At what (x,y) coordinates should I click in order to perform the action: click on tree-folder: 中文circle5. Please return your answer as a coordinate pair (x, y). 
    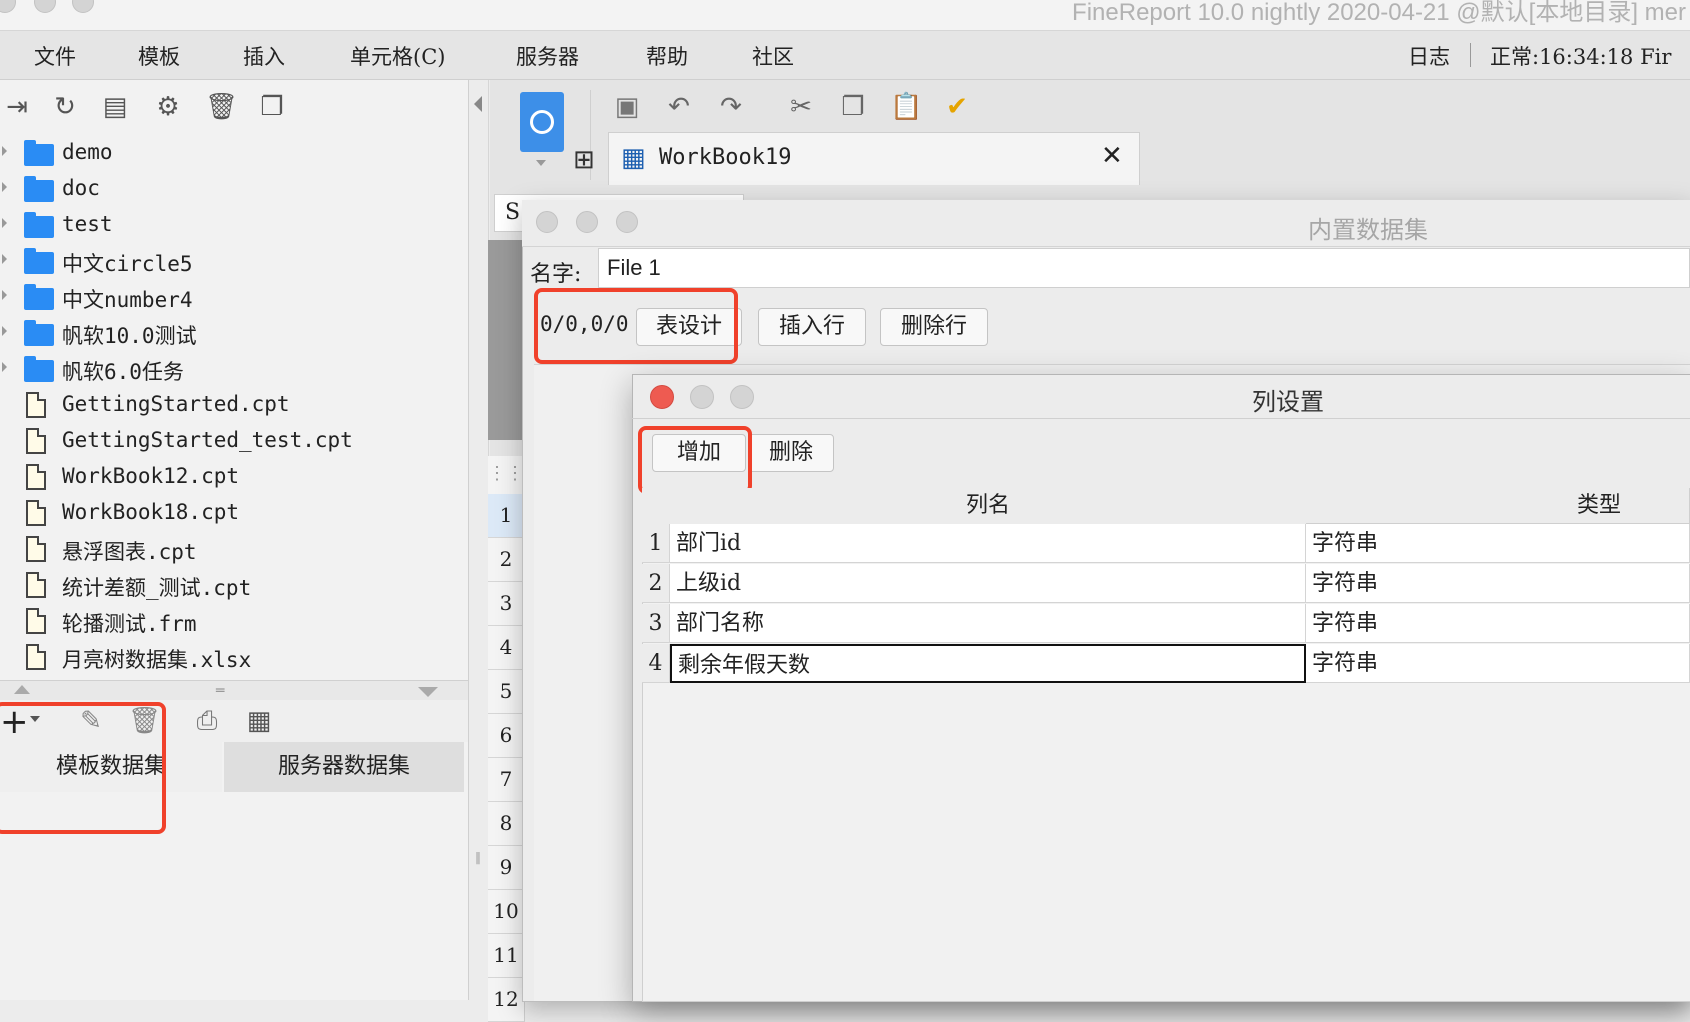
    Looking at the image, I should click on (234, 262).